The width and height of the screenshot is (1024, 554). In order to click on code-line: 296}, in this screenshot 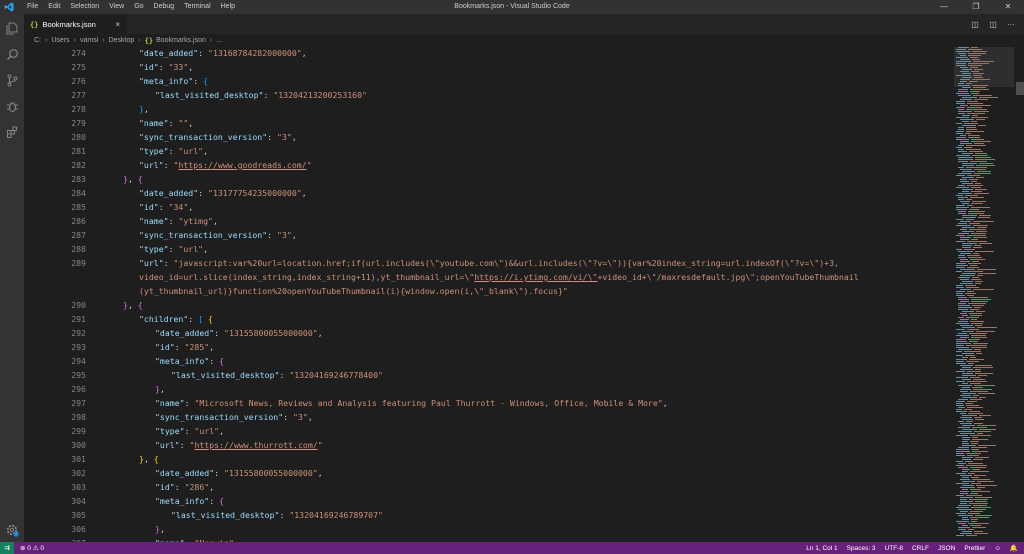, I will do `click(494, 389)`.